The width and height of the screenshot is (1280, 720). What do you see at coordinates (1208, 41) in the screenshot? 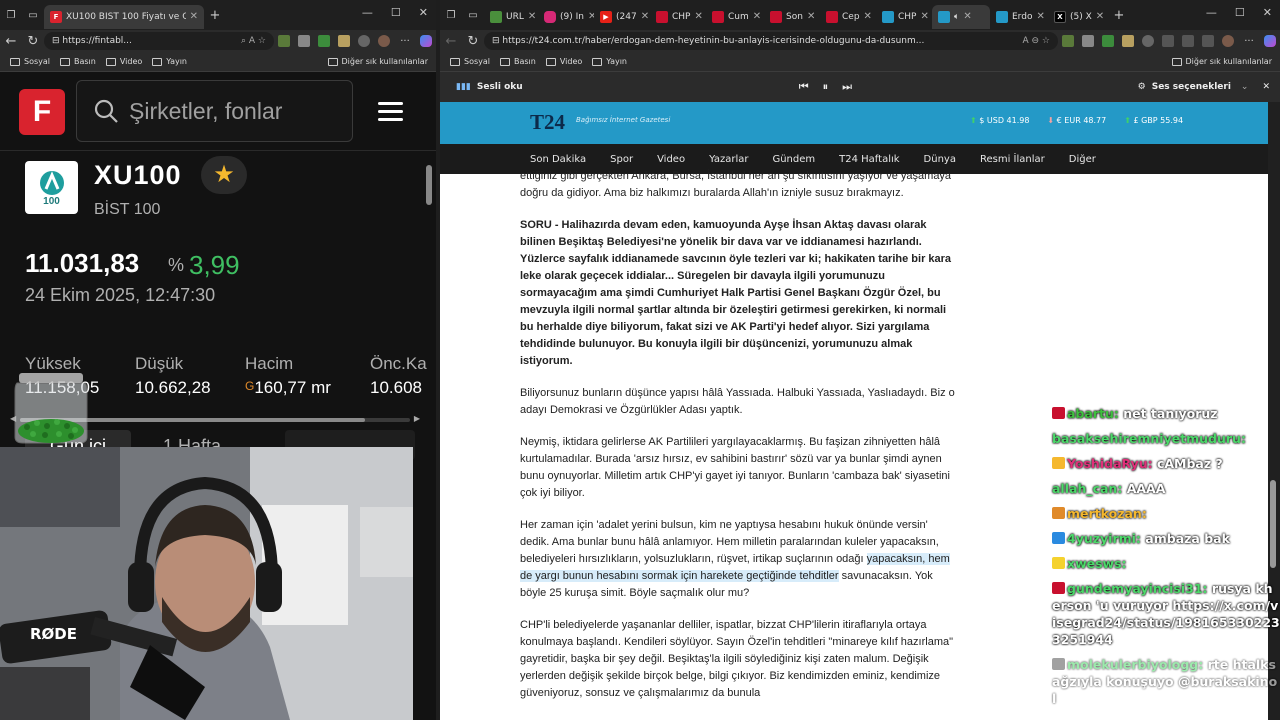
I see `shield-icon` at bounding box center [1208, 41].